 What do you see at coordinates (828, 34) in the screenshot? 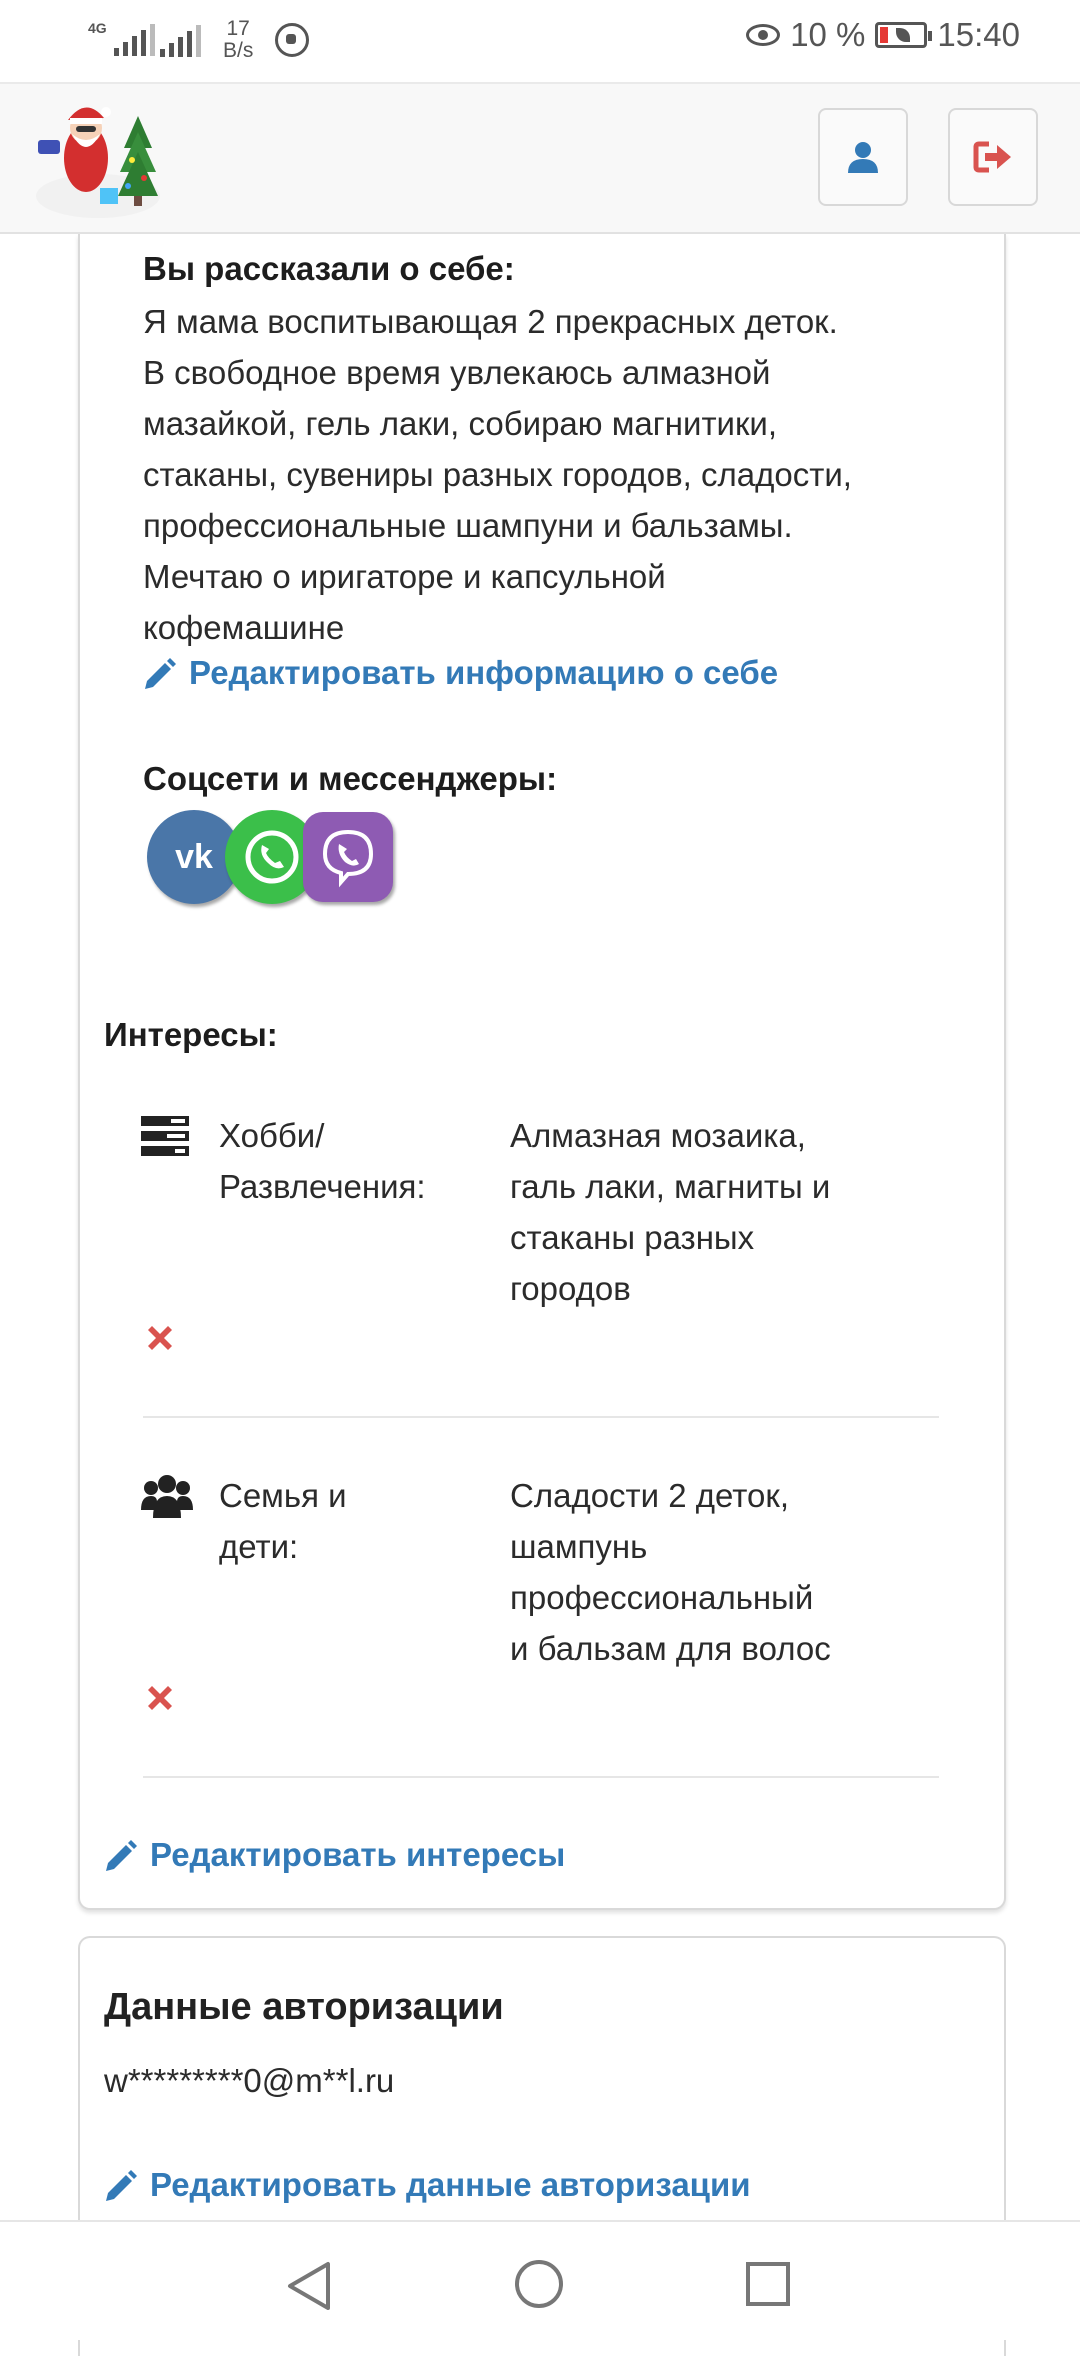
I see `battery-percent: 10 %` at bounding box center [828, 34].